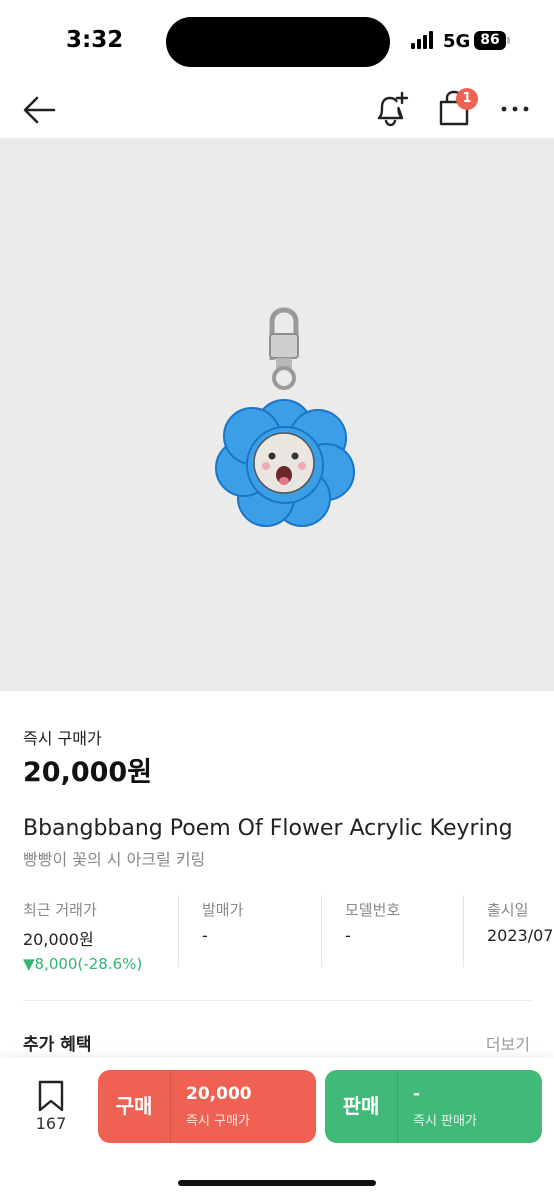 This screenshot has height=1200, width=554. Describe the element at coordinates (508, 910) in the screenshot. I see `info-label: 출시일` at that location.